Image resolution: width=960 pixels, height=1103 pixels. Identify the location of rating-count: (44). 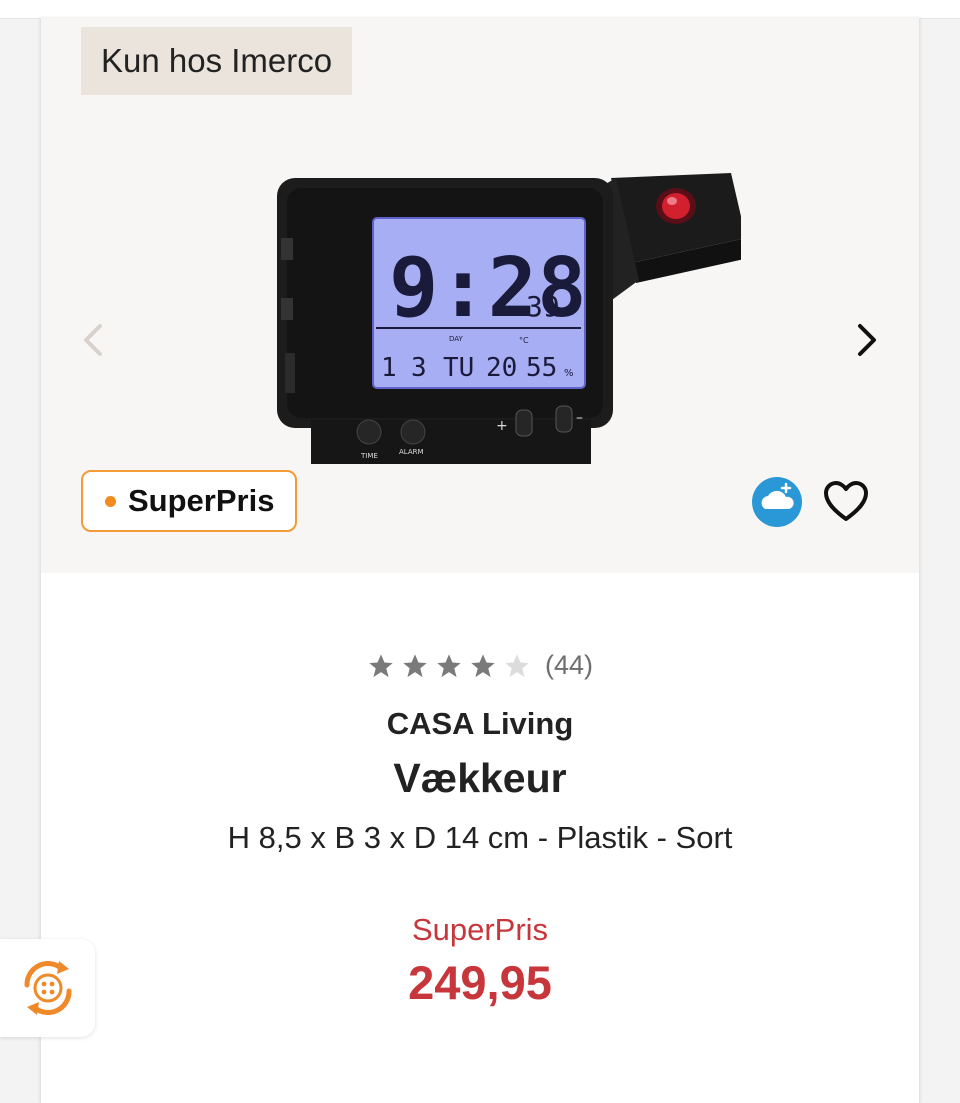
(569, 665).